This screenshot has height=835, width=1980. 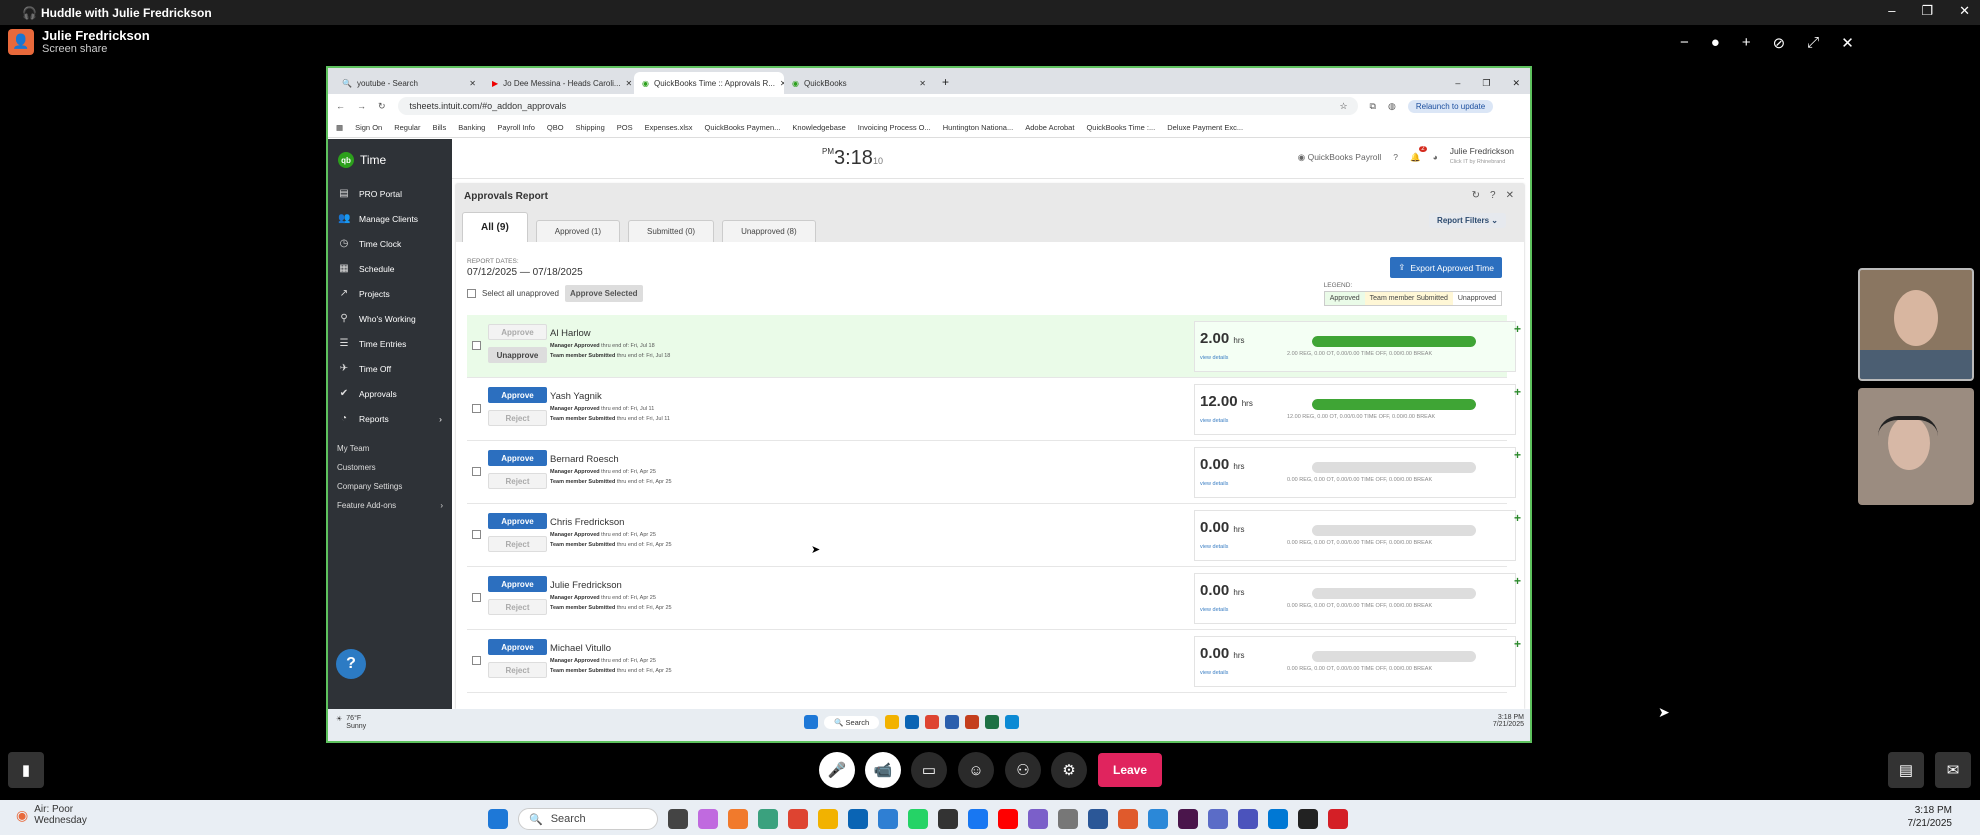 What do you see at coordinates (390, 243) in the screenshot?
I see `sidebar-item-time-clock: ◷ Time Clock` at bounding box center [390, 243].